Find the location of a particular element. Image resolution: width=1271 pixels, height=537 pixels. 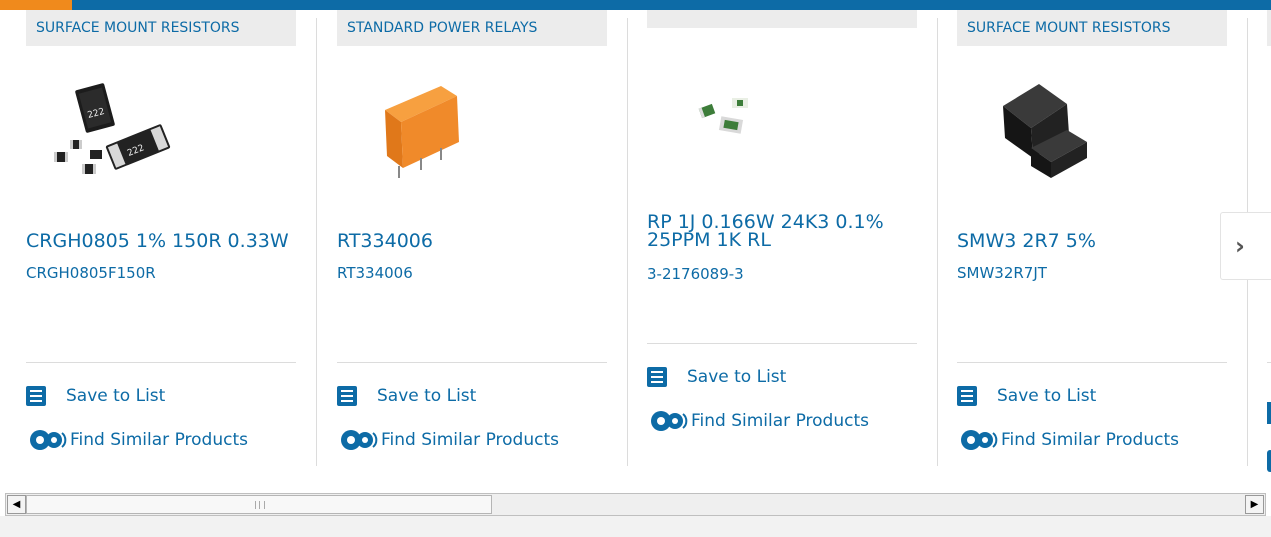

scroll-left-arrow-icon: ◀ is located at coordinates (16, 504).